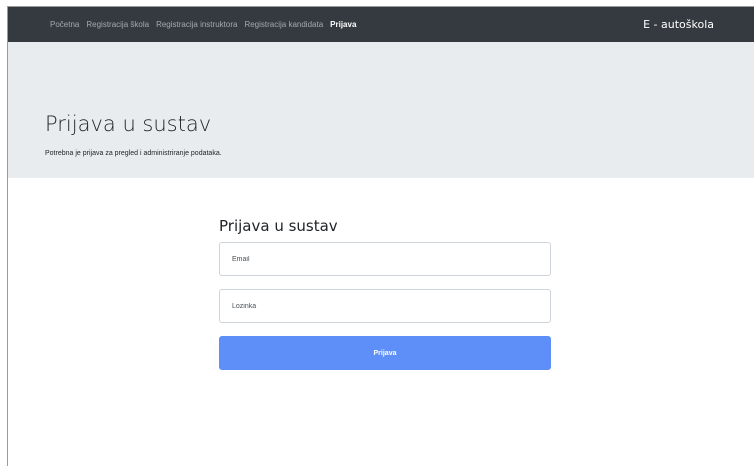 The width and height of the screenshot is (755, 472). Describe the element at coordinates (385, 306) in the screenshot. I see `password-field` at that location.